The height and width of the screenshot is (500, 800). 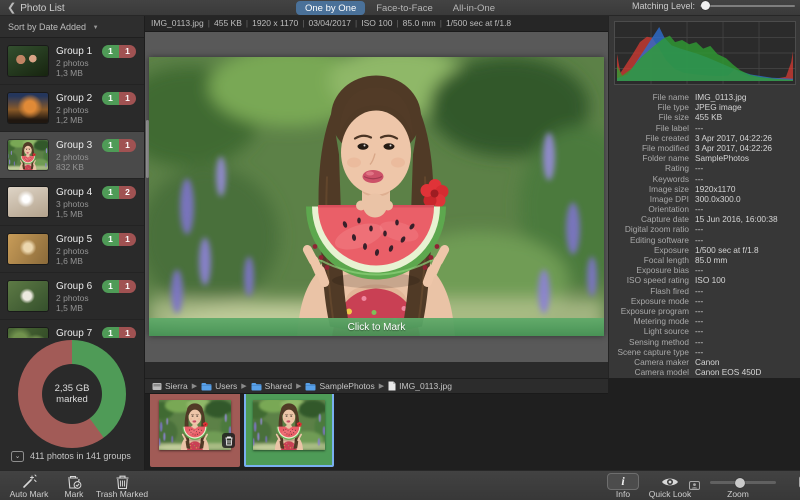 What do you see at coordinates (72, 61) in the screenshot?
I see `group-row-1: Group 12 photos 1,3 MB 1 1` at bounding box center [72, 61].